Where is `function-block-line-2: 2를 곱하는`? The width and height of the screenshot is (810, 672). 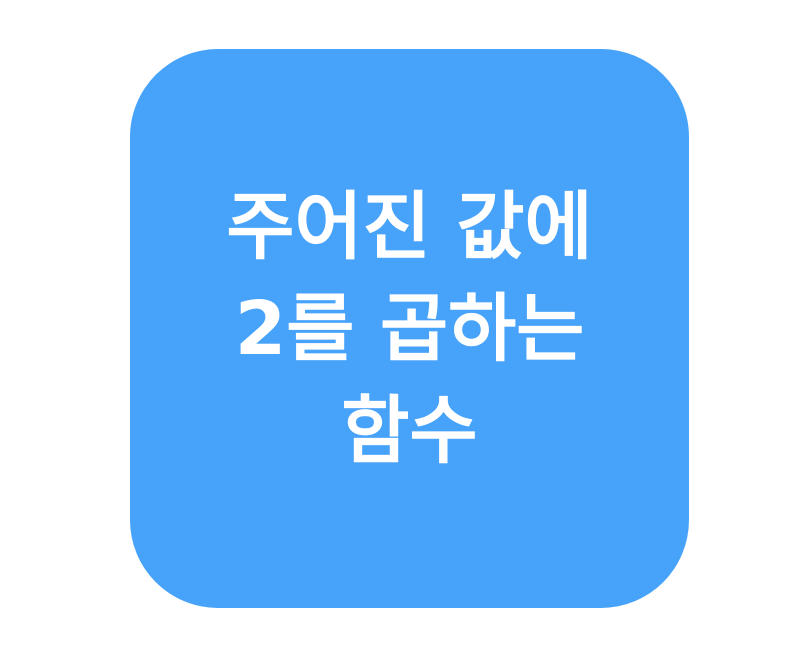 function-block-line-2: 2를 곱하는 is located at coordinates (409, 328).